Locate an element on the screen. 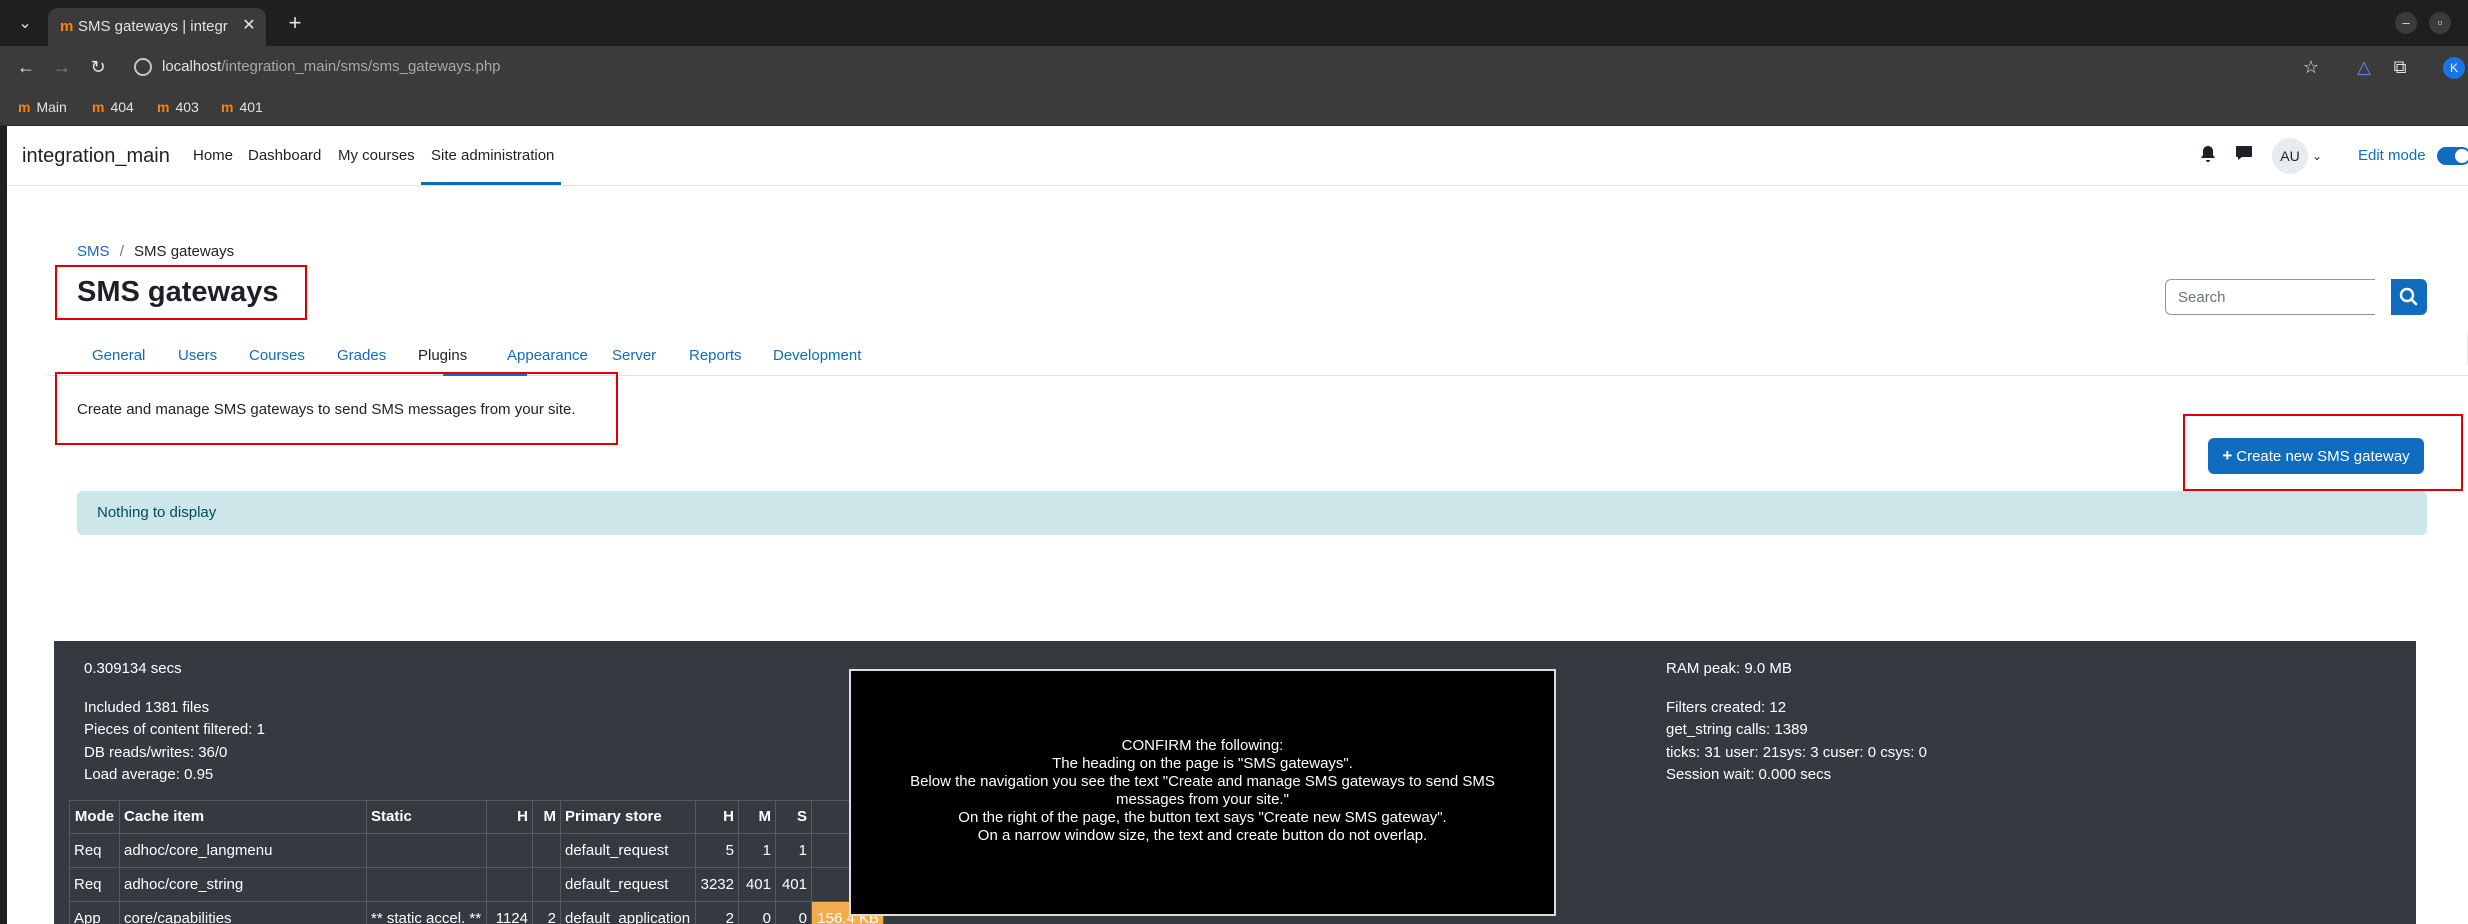 This screenshot has height=924, width=2468. table-cell: 5 is located at coordinates (717, 850).